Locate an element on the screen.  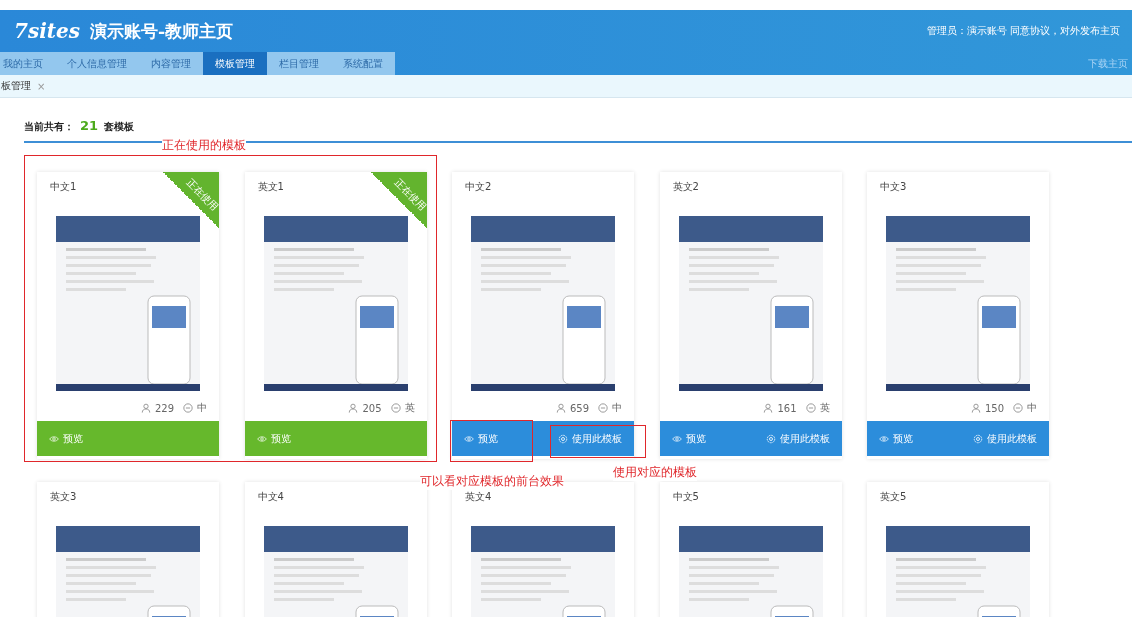
nav-tab: 模板管理 is located at coordinates (235, 63).